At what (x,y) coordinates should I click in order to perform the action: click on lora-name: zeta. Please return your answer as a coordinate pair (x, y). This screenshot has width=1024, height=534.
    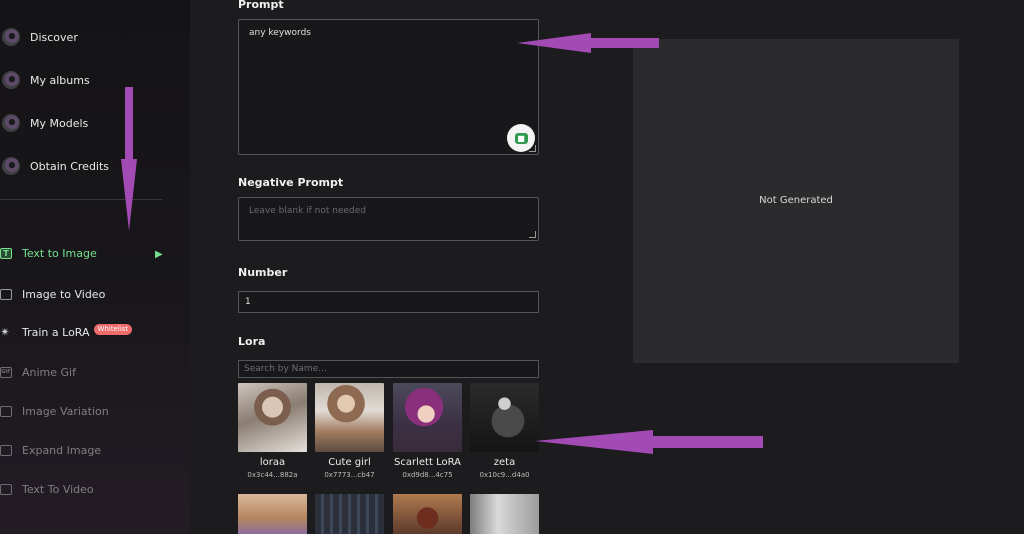
    Looking at the image, I should click on (504, 462).